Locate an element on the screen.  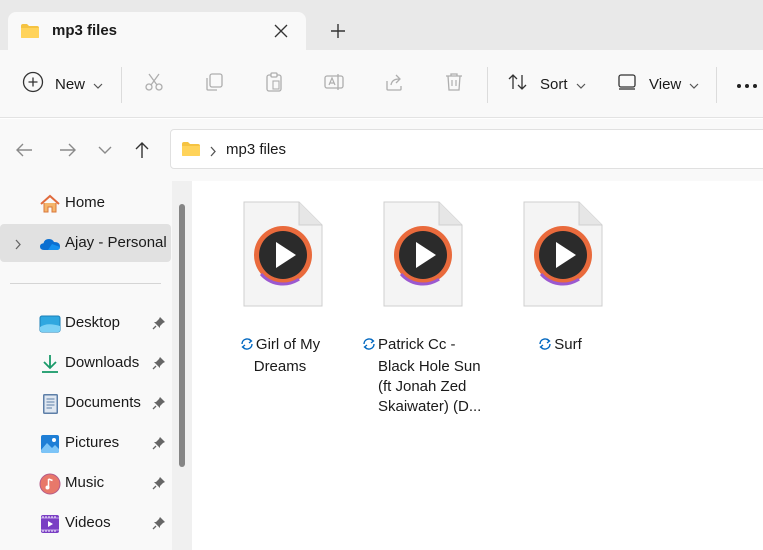
sidebar-item-pictures: Pictures is located at coordinates (85, 443).